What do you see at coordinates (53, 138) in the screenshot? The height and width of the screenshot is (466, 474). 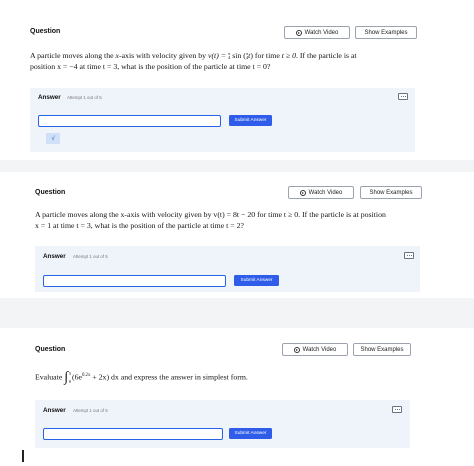 I see `sqrt-button: √` at bounding box center [53, 138].